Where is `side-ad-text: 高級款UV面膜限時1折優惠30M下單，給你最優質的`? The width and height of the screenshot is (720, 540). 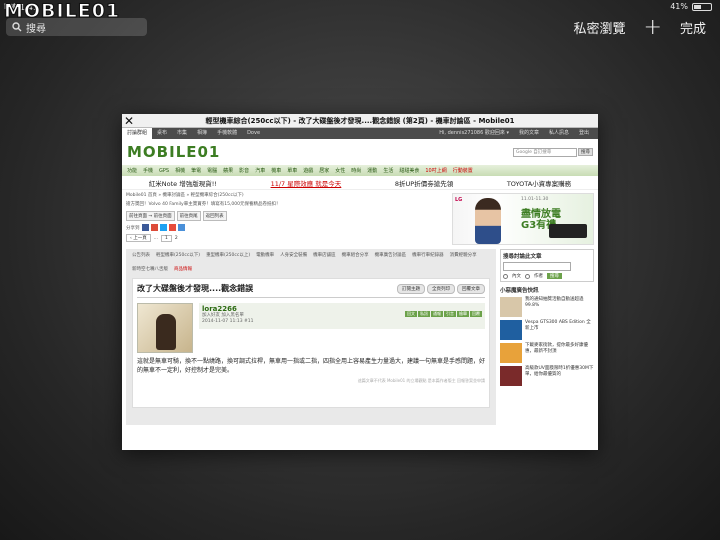
side-ad-text: 高級款UV面膜限時1折優惠30M下單，給你最優質的 is located at coordinates (559, 371).